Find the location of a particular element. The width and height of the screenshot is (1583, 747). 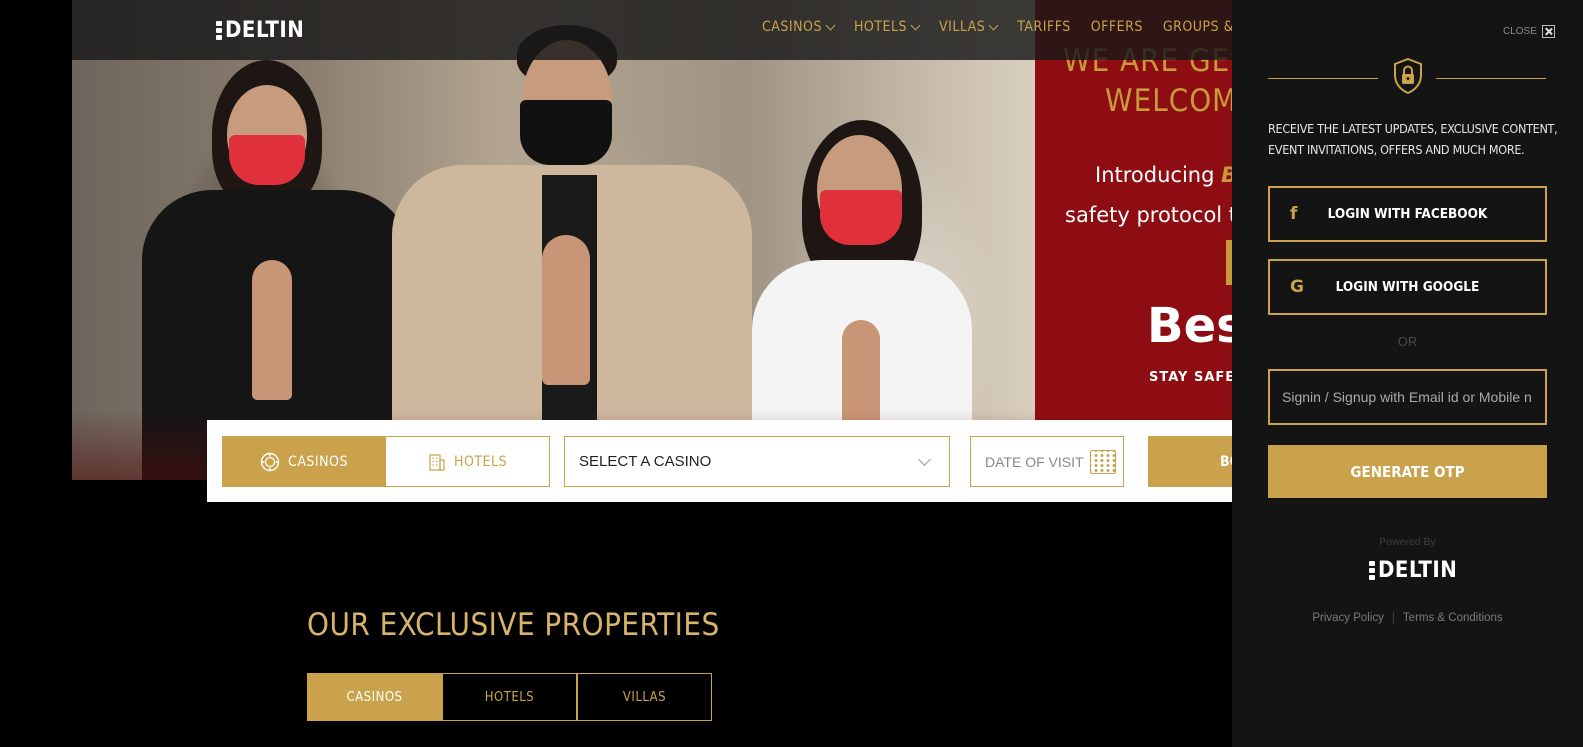

nav-offers: OFFERS is located at coordinates (1117, 27).